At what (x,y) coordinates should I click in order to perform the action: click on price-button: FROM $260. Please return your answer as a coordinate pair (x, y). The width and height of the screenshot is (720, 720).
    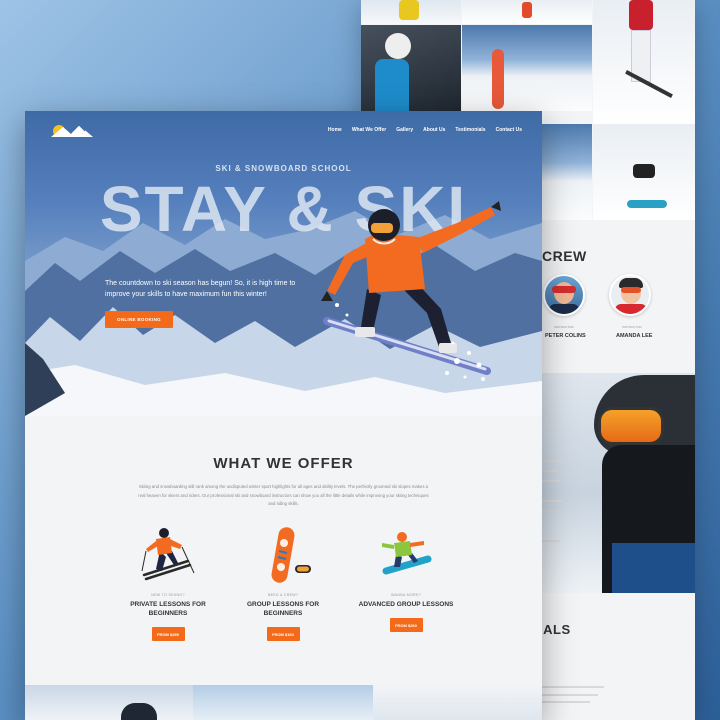
    Looking at the image, I should click on (406, 625).